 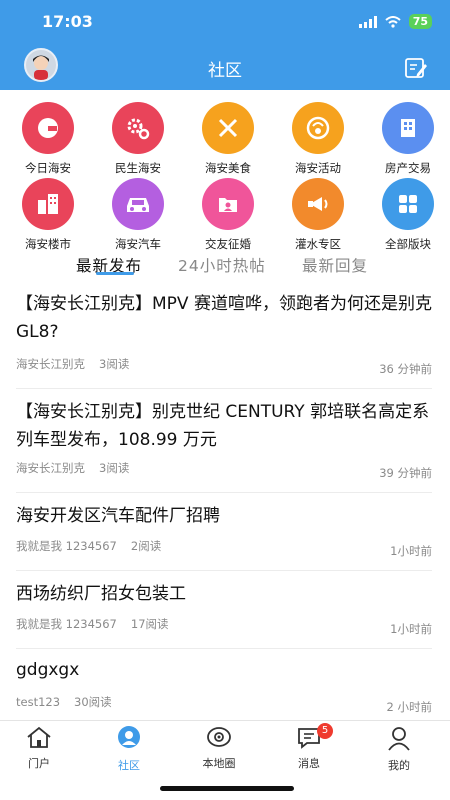 What do you see at coordinates (309, 747) in the screenshot?
I see `tabbar-messages: 5 消息` at bounding box center [309, 747].